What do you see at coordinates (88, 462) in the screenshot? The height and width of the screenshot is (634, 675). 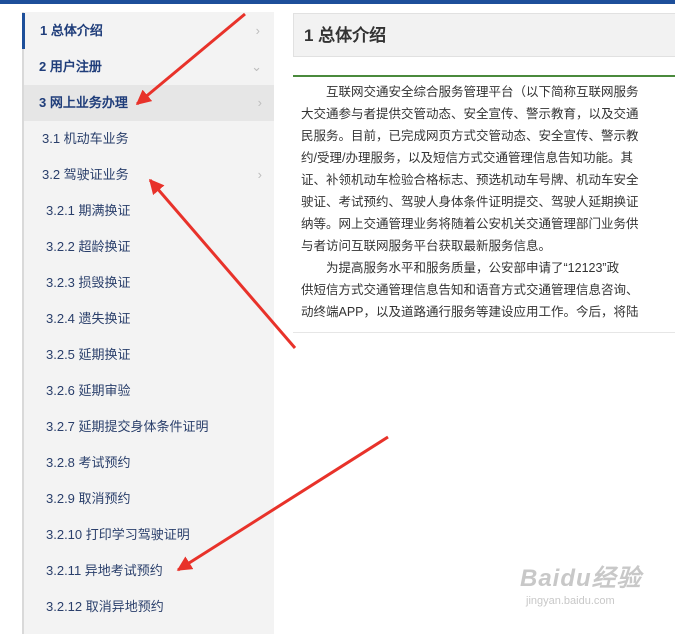 I see `sidebar-item-label: 3.2.8 考试预约` at bounding box center [88, 462].